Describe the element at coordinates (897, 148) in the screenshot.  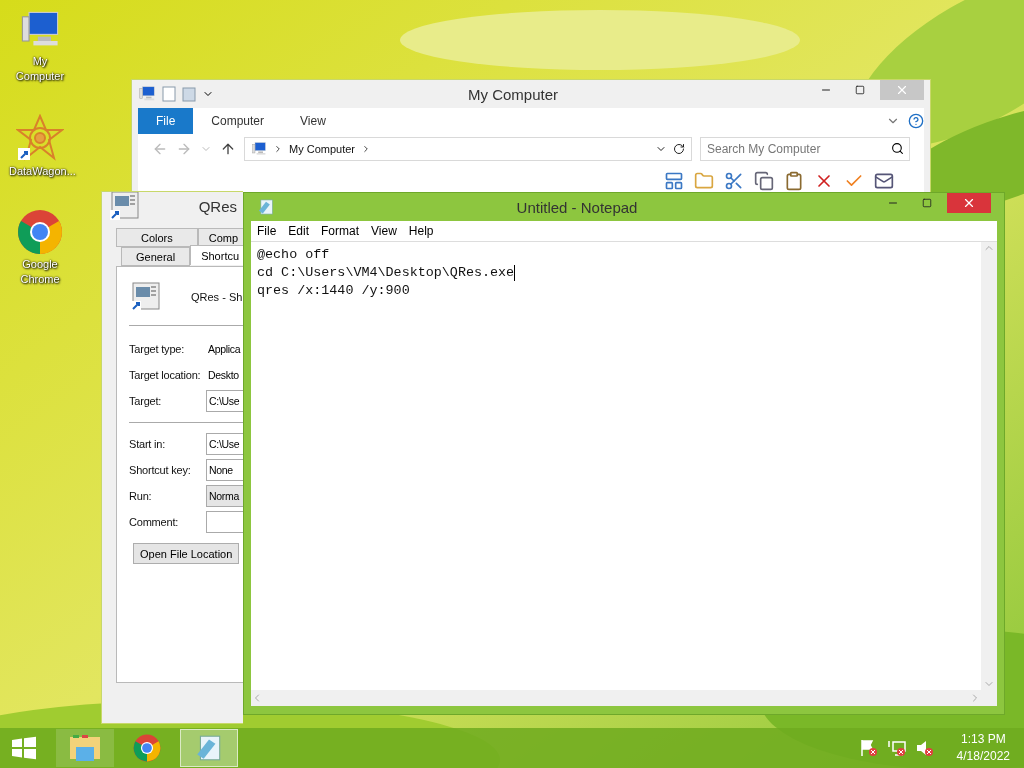
I see `search-icon` at that location.